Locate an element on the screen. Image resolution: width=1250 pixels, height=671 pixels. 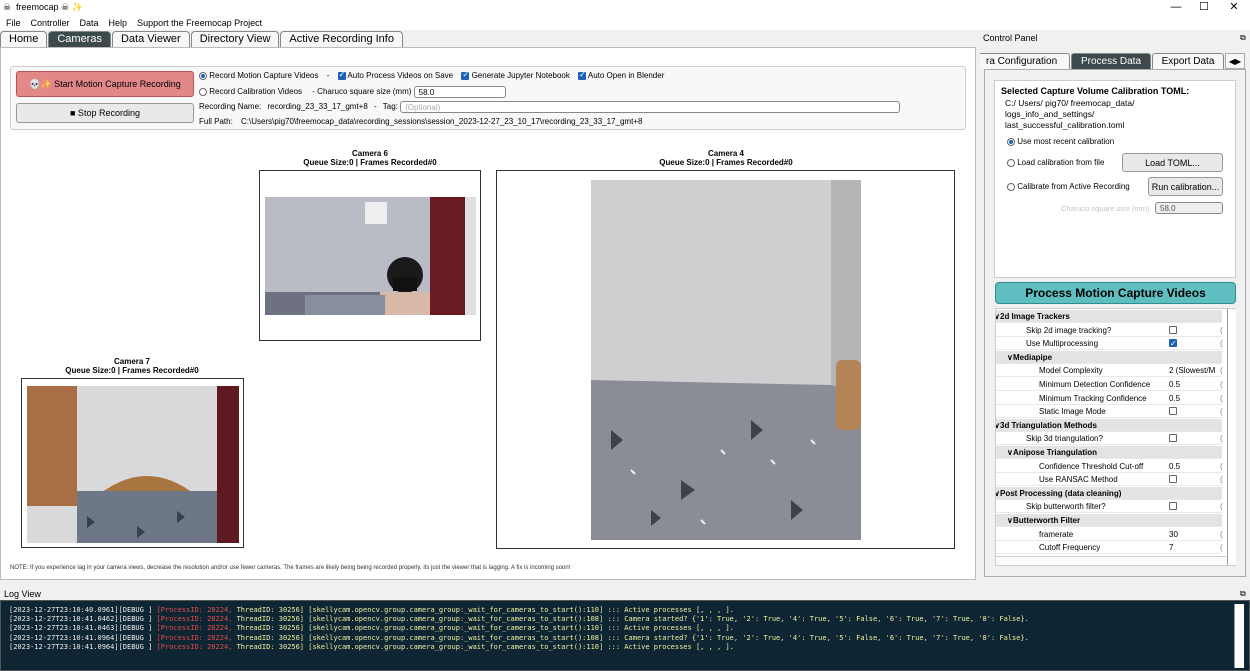
tree-row: Confidence Threshold Cut-off 0.5 ( is located at coordinates (1109, 466).